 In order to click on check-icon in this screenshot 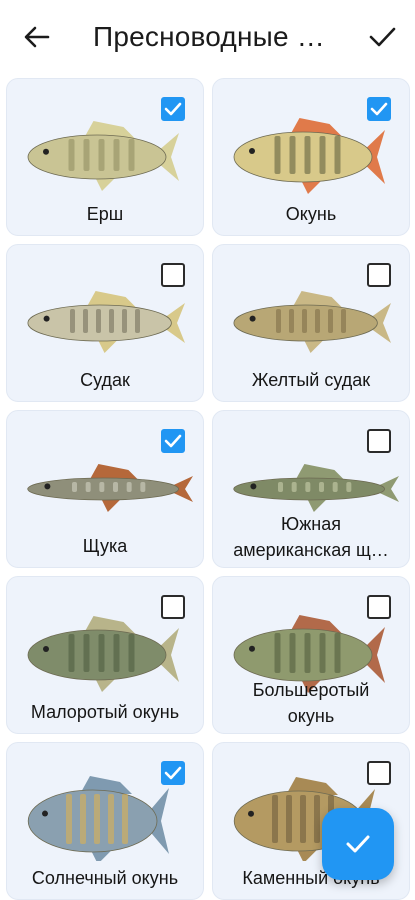, I will do `click(358, 844)`.